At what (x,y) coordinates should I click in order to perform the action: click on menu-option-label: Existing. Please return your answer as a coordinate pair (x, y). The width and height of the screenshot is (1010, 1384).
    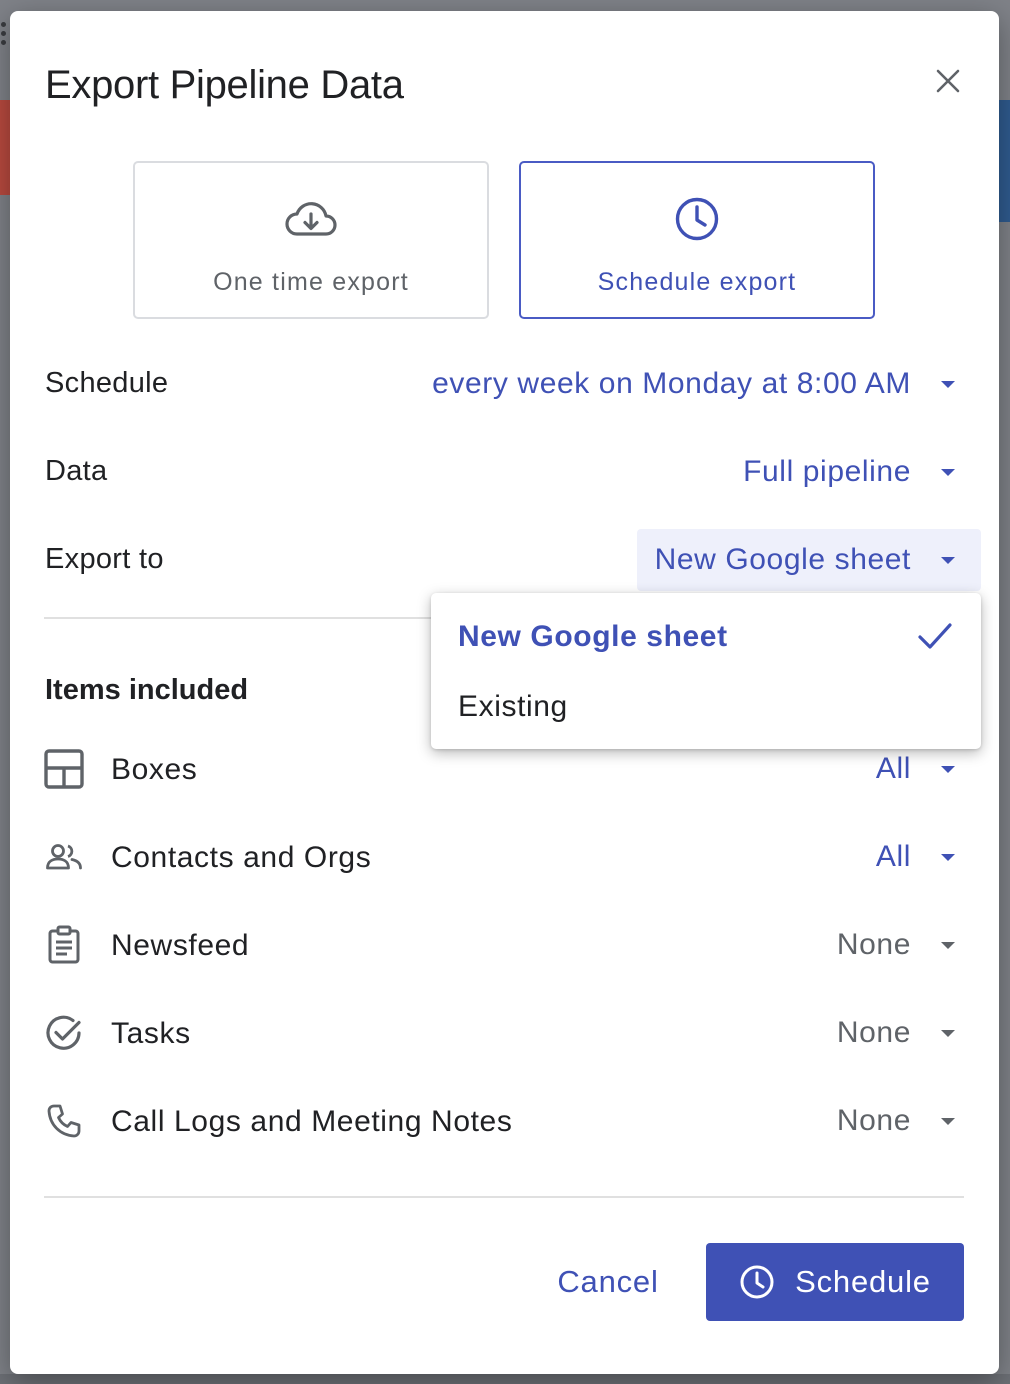
    Looking at the image, I should click on (513, 706).